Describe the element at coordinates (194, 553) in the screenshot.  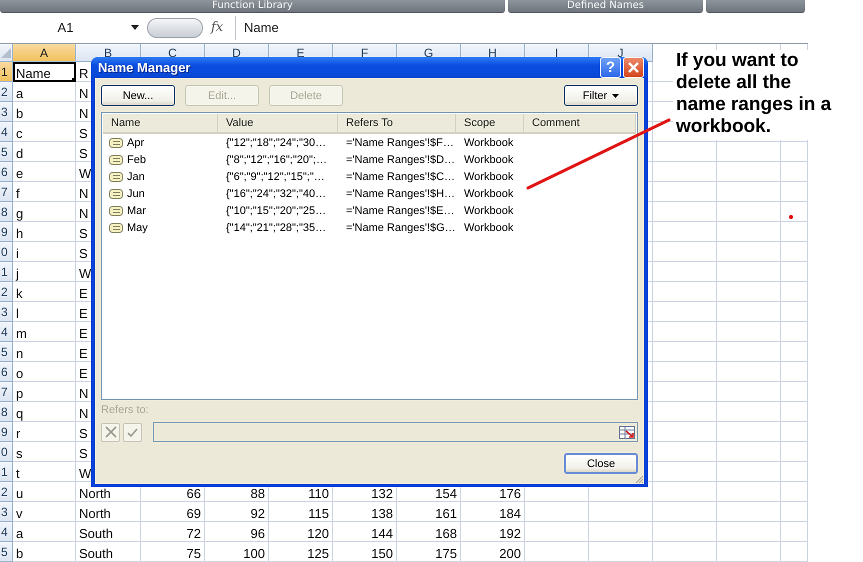
I see `table-cell-text: 75` at that location.